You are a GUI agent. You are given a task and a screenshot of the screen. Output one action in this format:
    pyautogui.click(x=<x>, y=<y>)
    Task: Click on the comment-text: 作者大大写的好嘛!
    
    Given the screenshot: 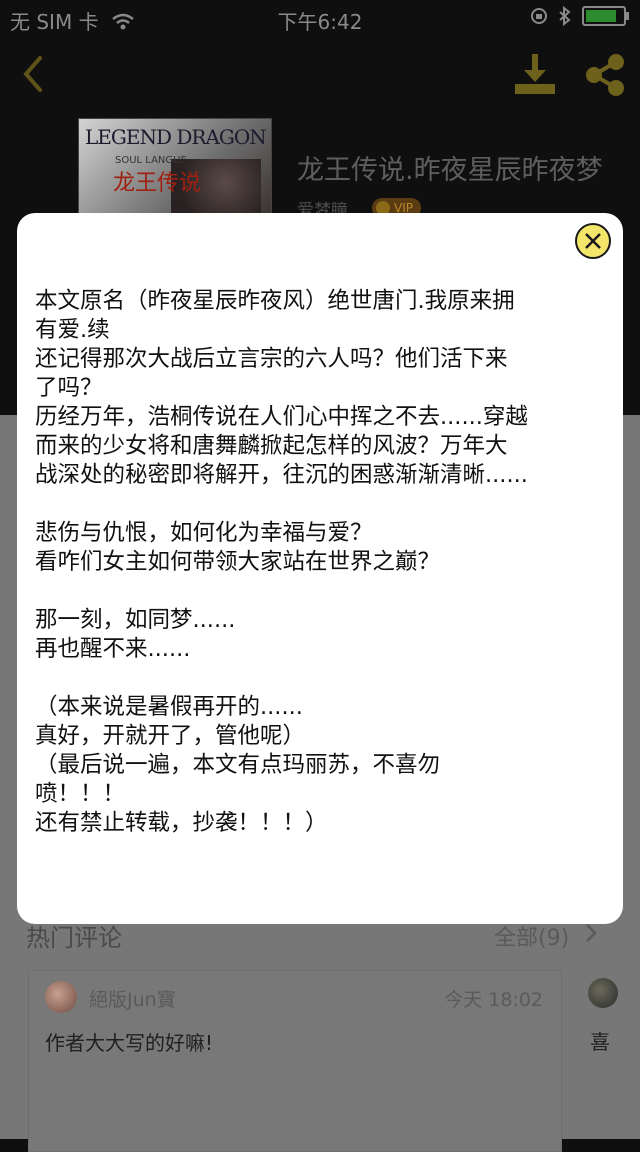 What is the action you would take?
    pyautogui.click(x=129, y=1043)
    